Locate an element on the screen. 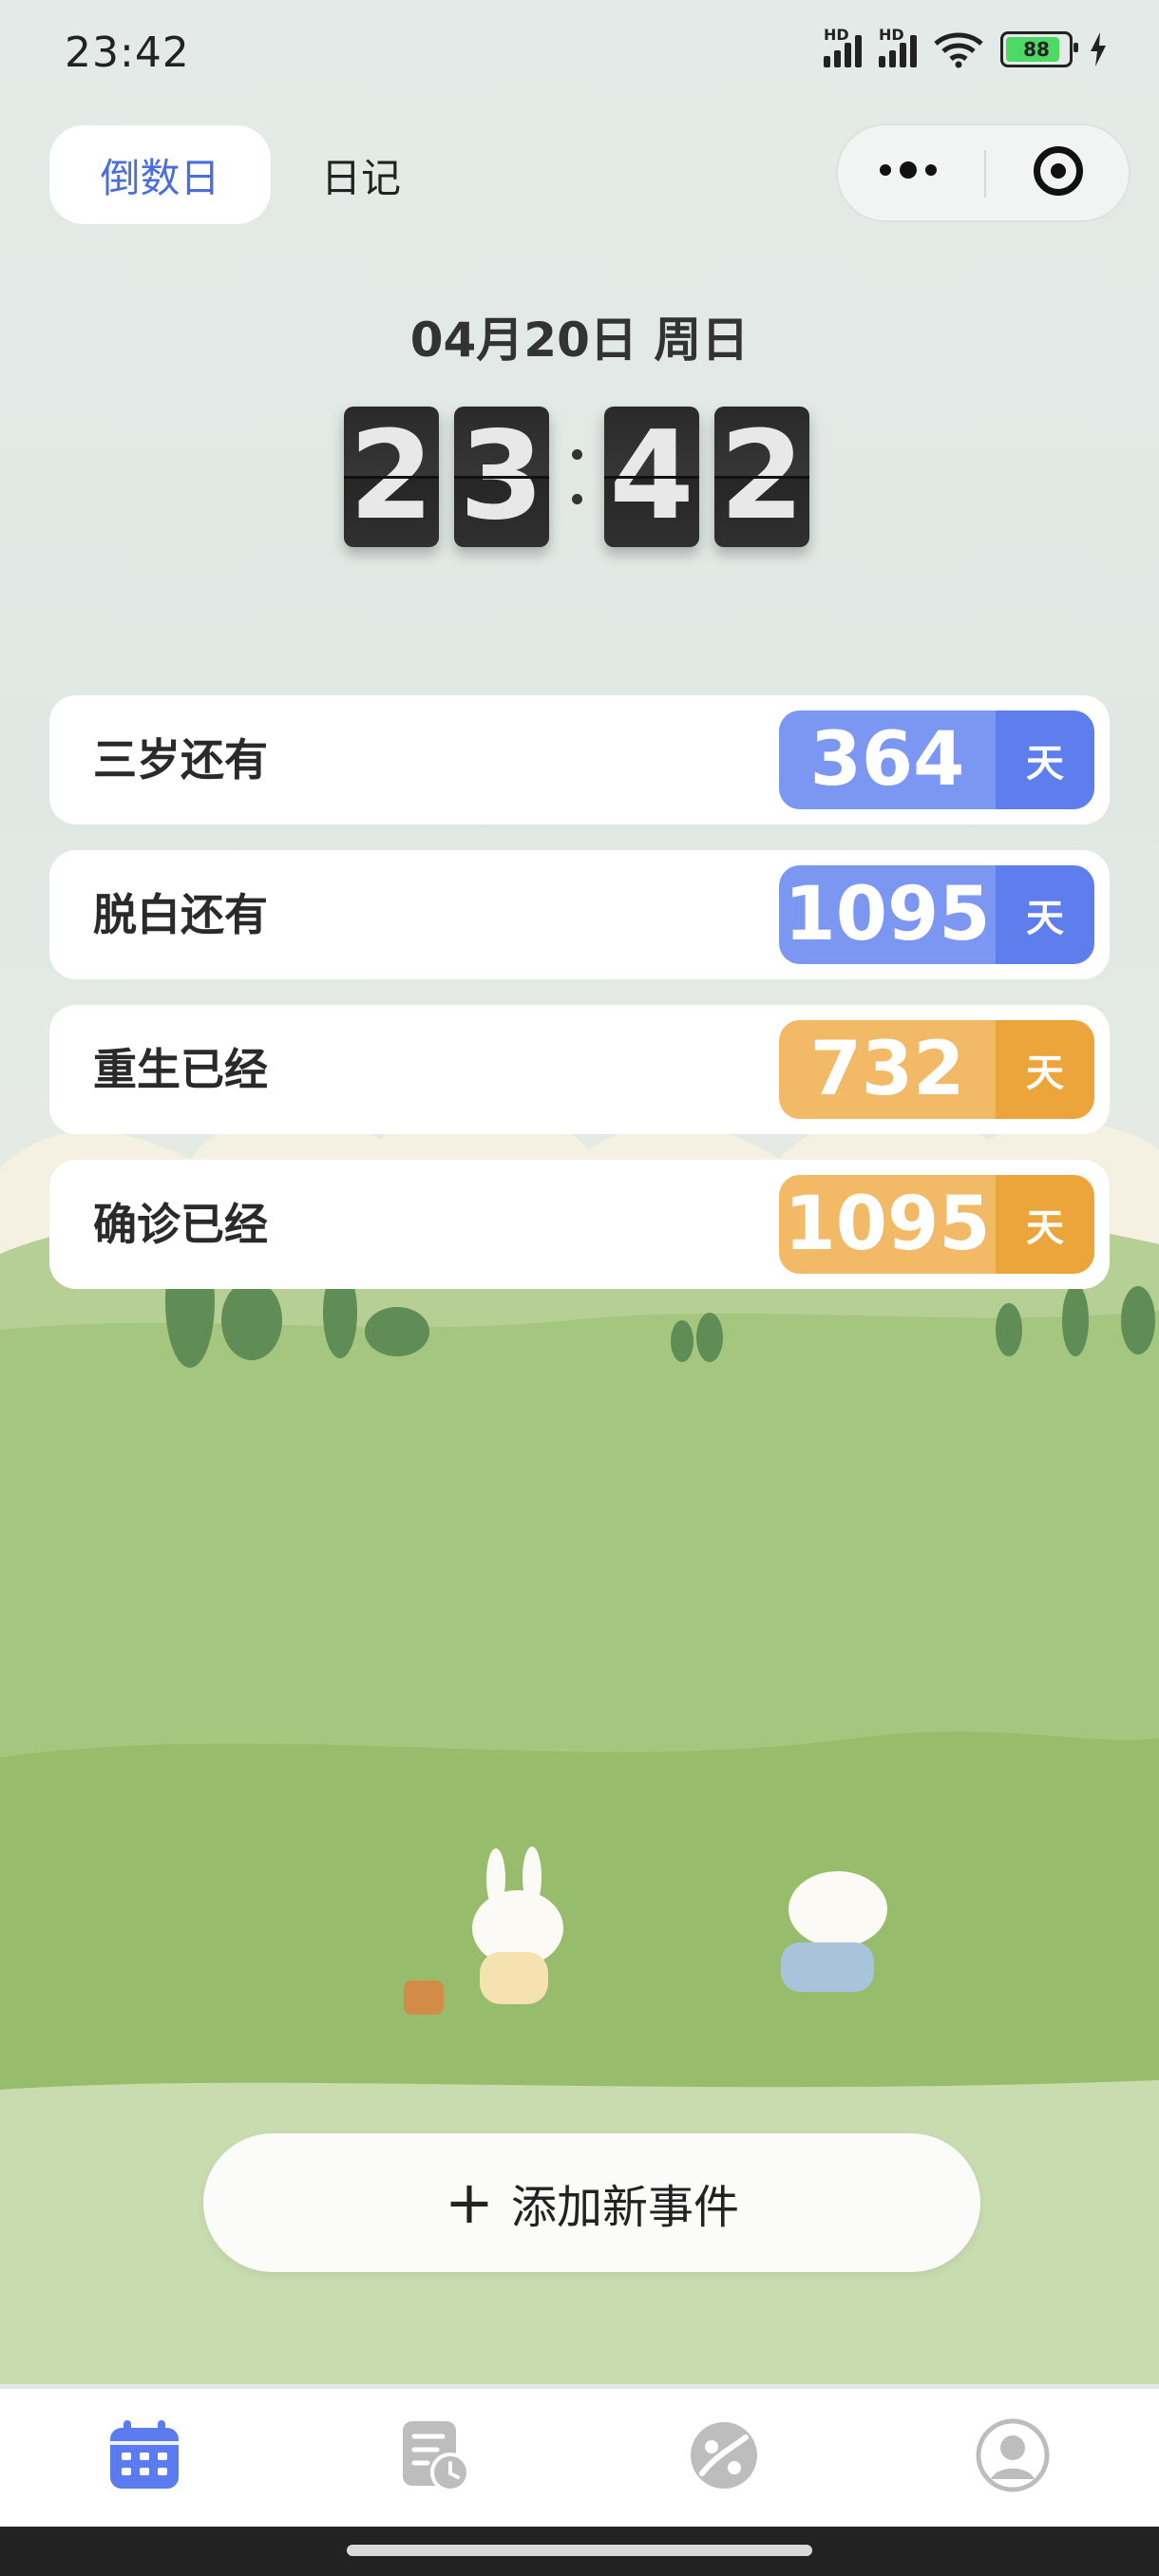 The width and height of the screenshot is (1159, 2576). more-icon is located at coordinates (908, 170).